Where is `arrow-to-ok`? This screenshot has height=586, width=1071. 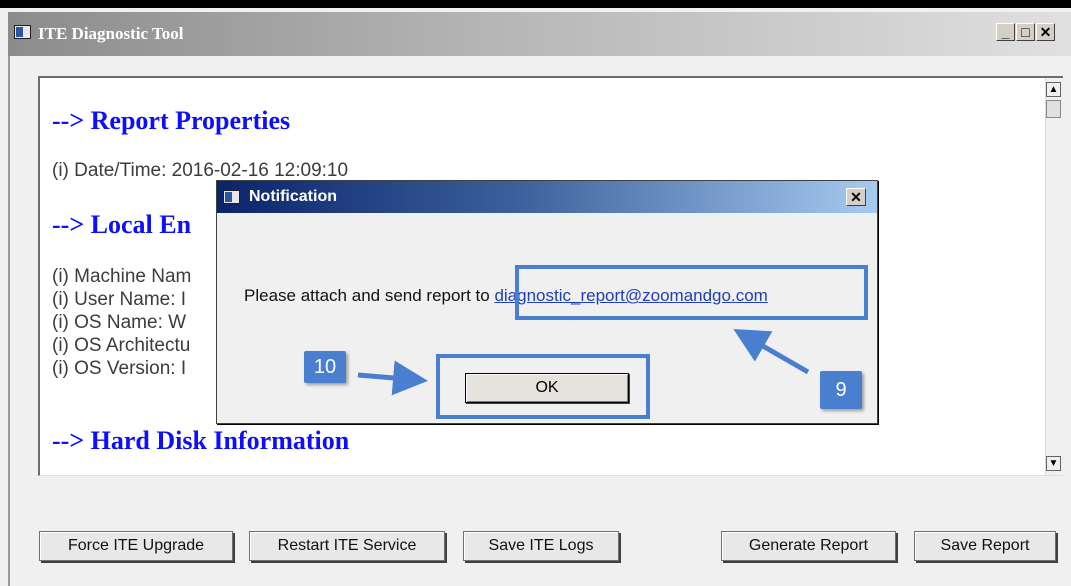
arrow-to-ok is located at coordinates (392, 378).